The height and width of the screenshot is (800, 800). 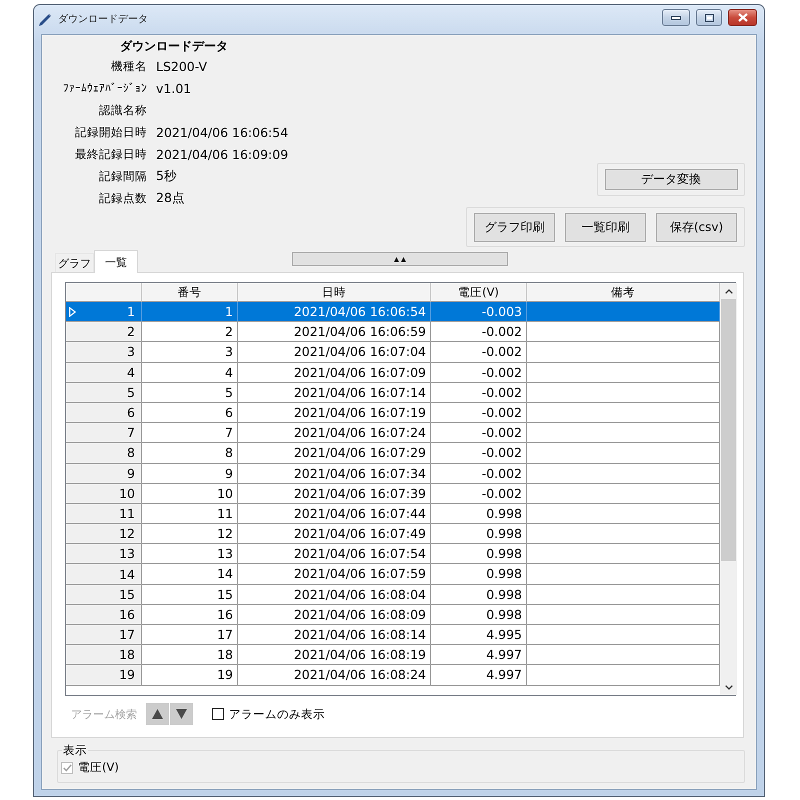 What do you see at coordinates (393, 433) in the screenshot?
I see `table-row: 7 7 2021/04/06 16:07:24 -0.002` at bounding box center [393, 433].